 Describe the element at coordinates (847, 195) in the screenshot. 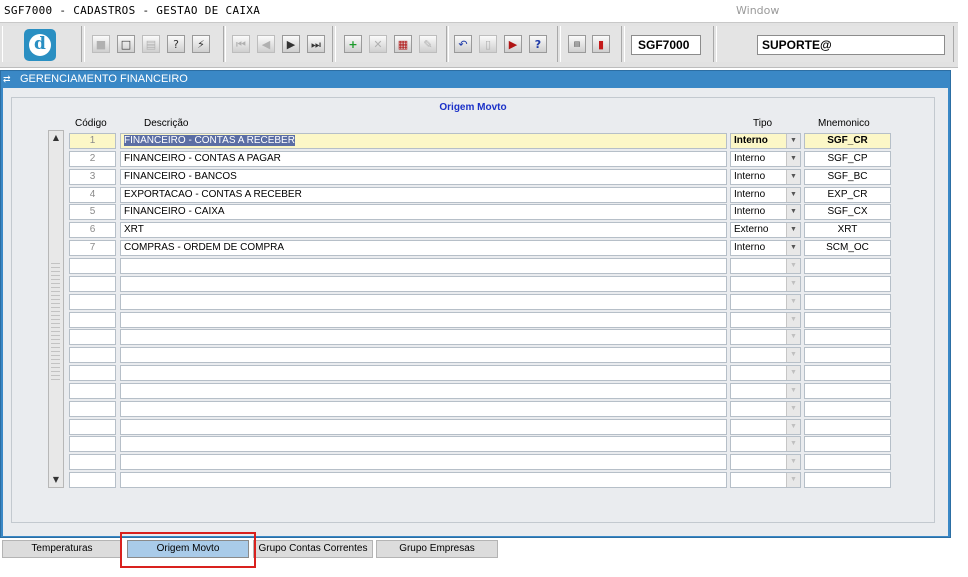

I see `mnemonico-field: EXP_CR` at that location.